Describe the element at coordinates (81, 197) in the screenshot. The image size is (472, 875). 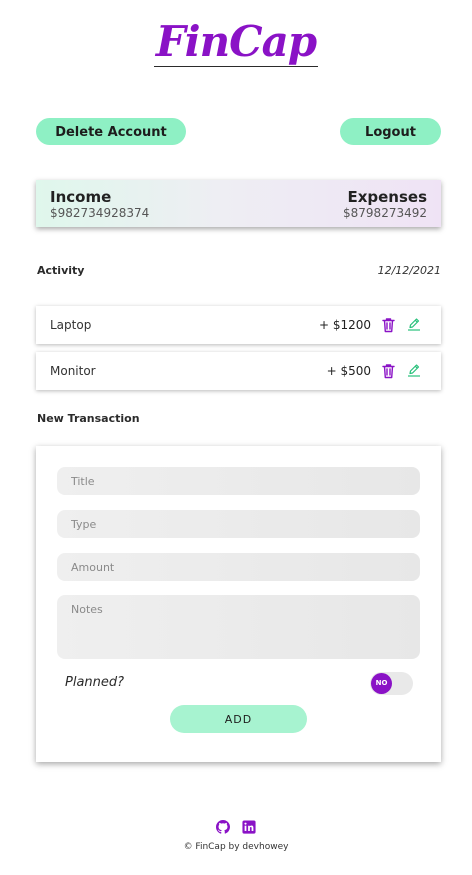
I see `income-label: Income` at that location.